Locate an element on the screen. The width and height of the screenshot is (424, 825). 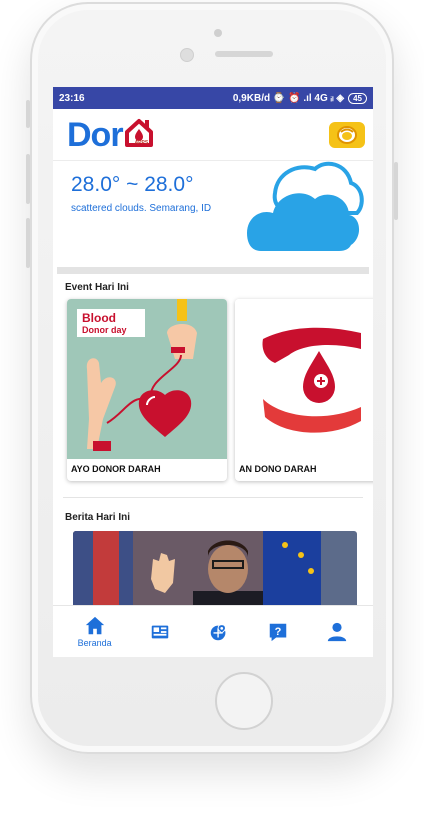
news-section: Berita Hari Ini is located at coordinates (213, 553).